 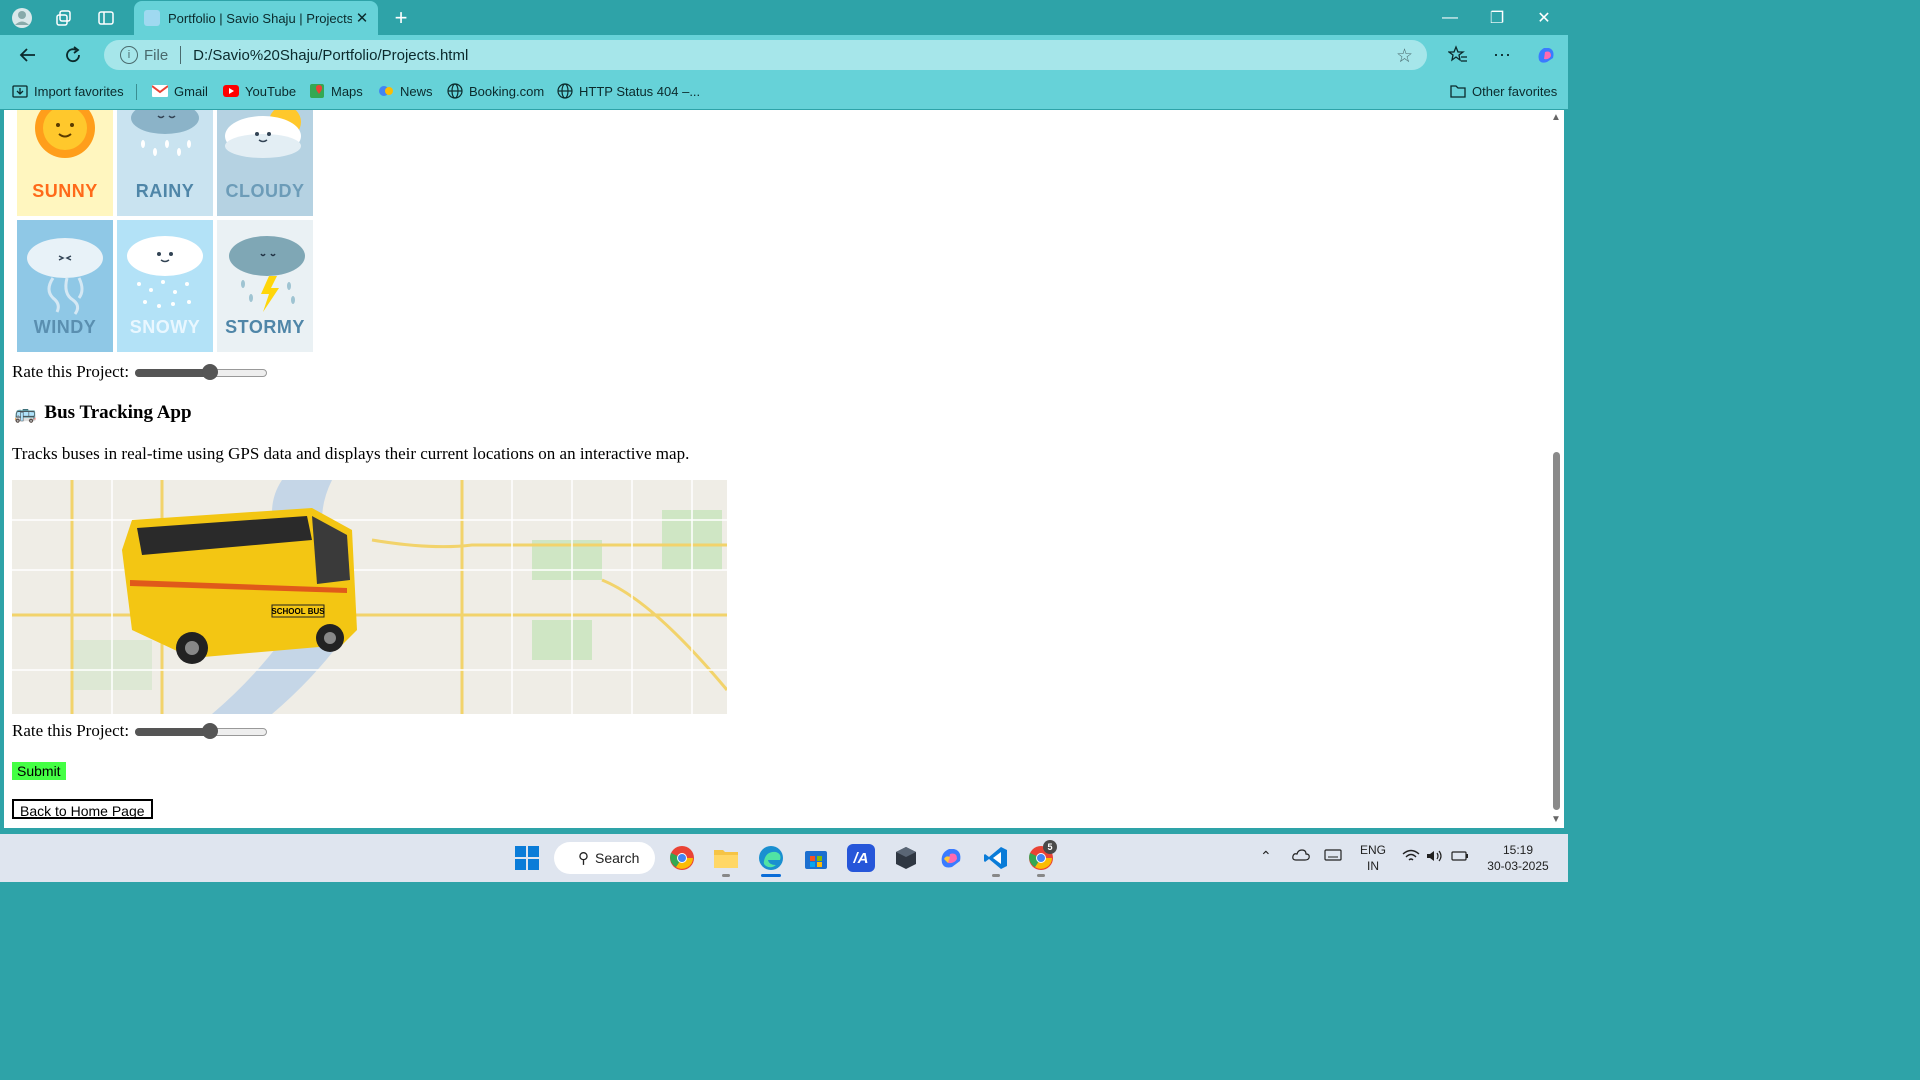 What do you see at coordinates (951, 858) in the screenshot?
I see `copilot-app-icon` at bounding box center [951, 858].